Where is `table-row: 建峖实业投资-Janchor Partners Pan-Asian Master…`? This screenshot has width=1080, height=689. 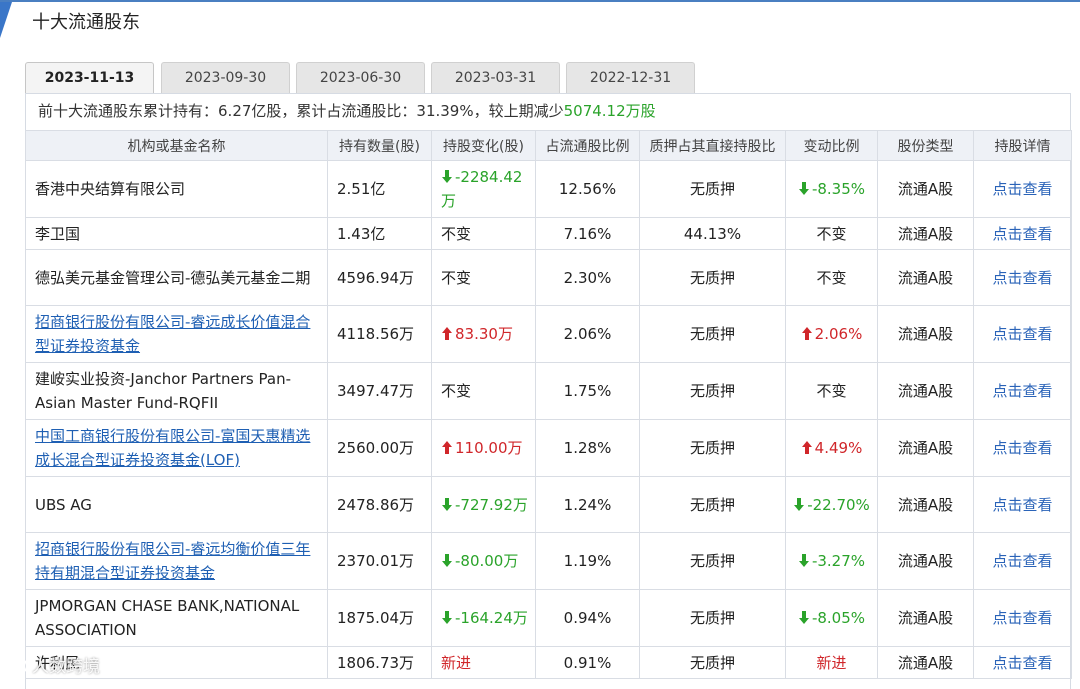 table-row: 建峖实业投资-Janchor Partners Pan-Asian Master… is located at coordinates (548, 391).